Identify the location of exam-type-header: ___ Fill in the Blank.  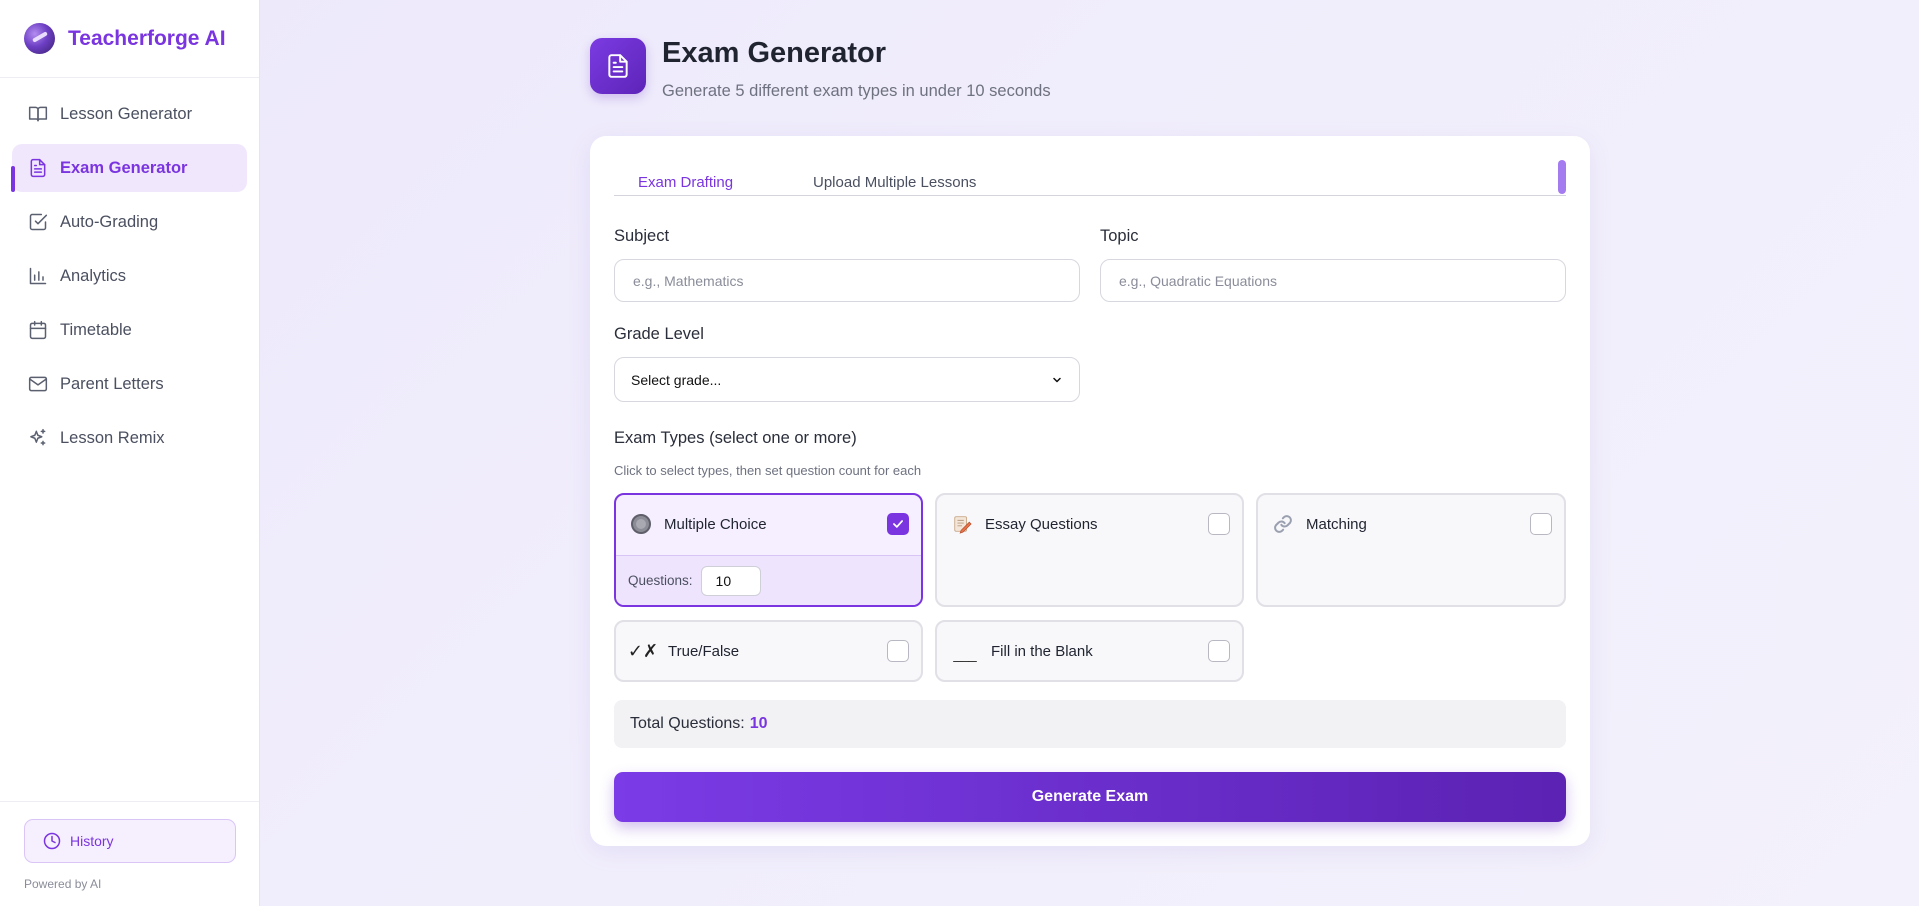
(1089, 651).